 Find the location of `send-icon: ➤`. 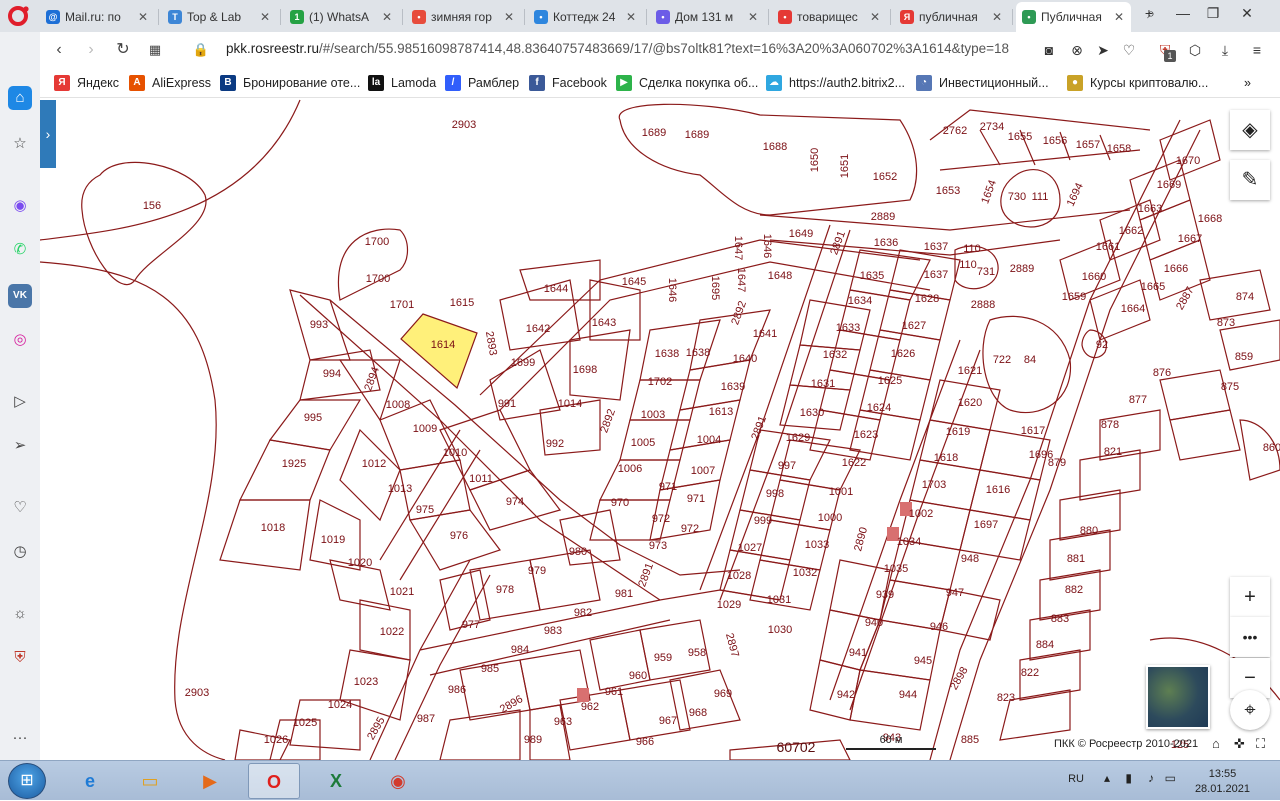

send-icon: ➤ is located at coordinates (1103, 50).